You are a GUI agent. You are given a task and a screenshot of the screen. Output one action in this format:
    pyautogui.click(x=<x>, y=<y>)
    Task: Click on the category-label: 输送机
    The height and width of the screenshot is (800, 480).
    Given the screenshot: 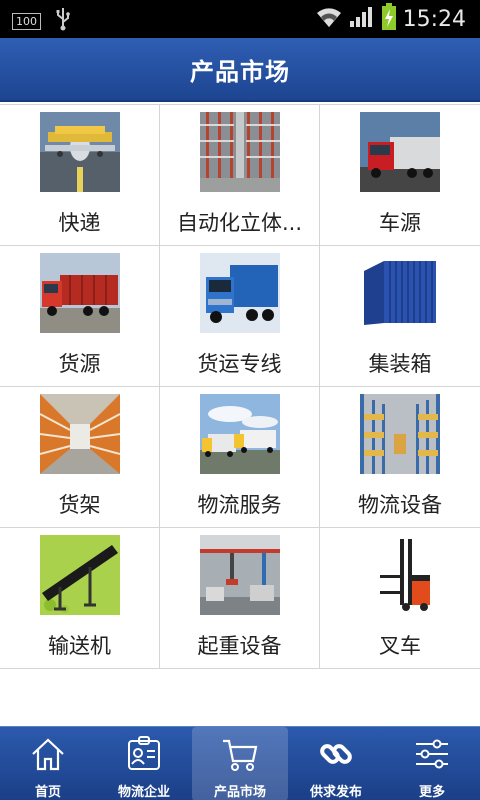 What is the action you would take?
    pyautogui.click(x=79, y=646)
    